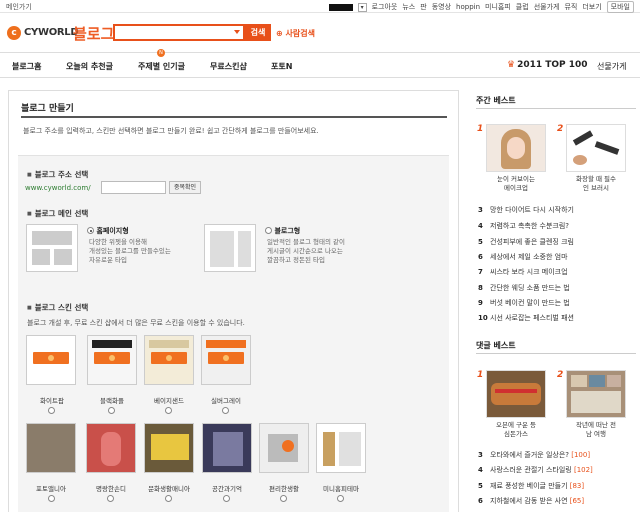 The height and width of the screenshot is (512, 640). What do you see at coordinates (523, 257) in the screenshot?
I see `weekly-best-item: 6 세상에서 제일 소중한 엄마` at bounding box center [523, 257].